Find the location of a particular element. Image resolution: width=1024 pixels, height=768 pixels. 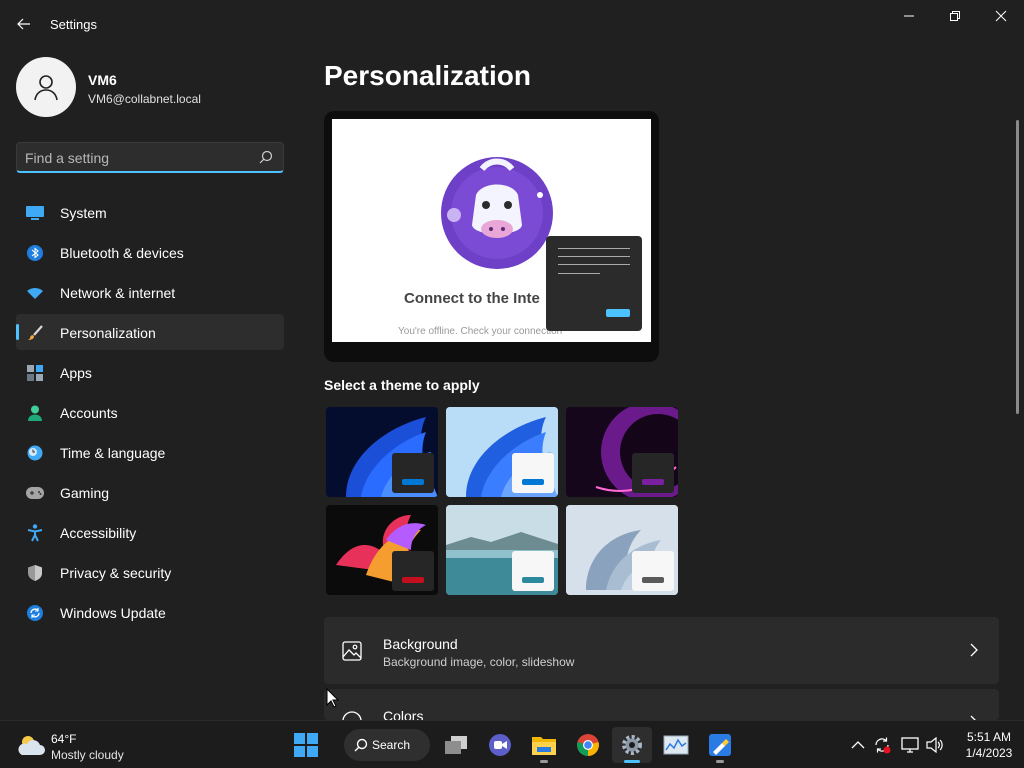

volume-button is located at coordinates (935, 745).